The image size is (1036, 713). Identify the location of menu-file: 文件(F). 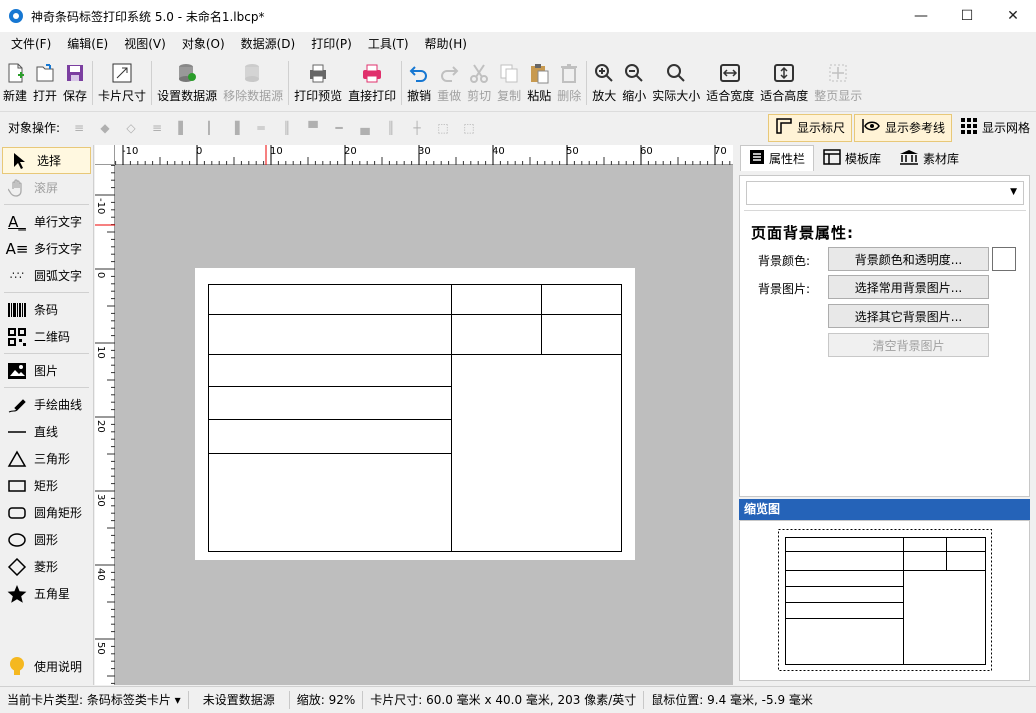
(31, 44).